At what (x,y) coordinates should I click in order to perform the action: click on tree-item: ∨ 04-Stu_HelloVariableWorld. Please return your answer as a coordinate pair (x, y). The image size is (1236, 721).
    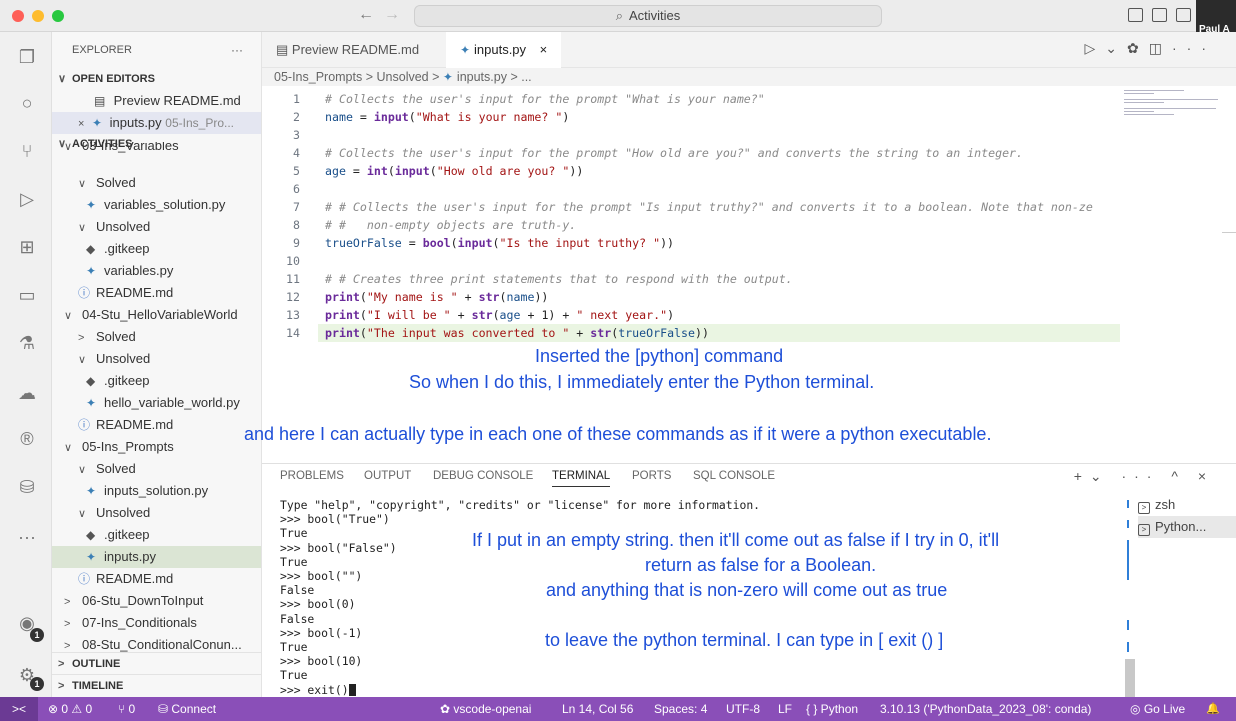
    Looking at the image, I should click on (156, 315).